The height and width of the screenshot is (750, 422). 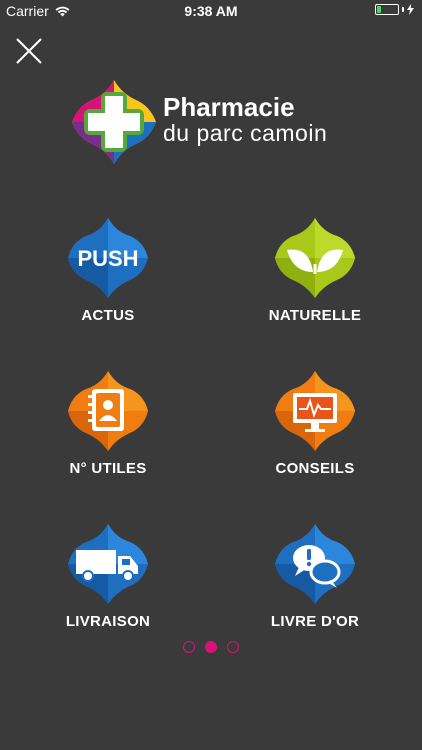 What do you see at coordinates (315, 411) in the screenshot?
I see `monitor-heartbeat-icon` at bounding box center [315, 411].